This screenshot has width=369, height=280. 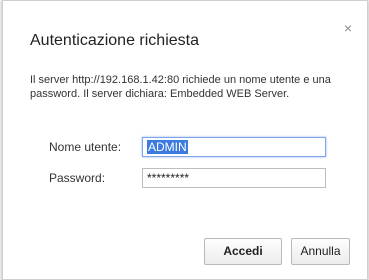 I want to click on password-input: *********, so click(x=234, y=178).